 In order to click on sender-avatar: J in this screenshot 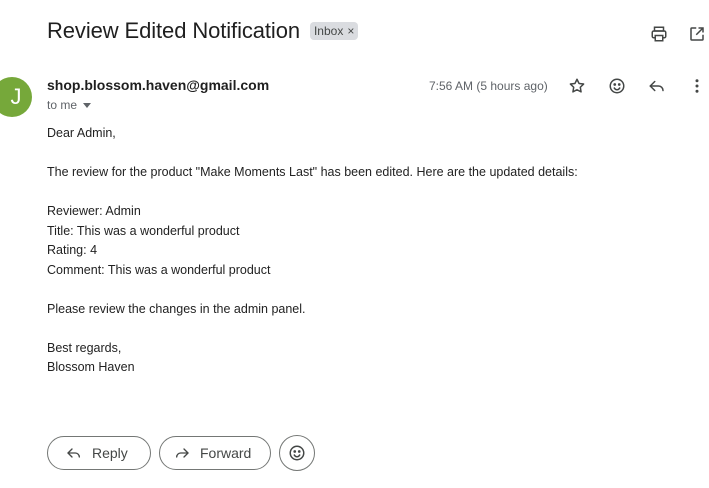, I will do `click(16, 97)`.